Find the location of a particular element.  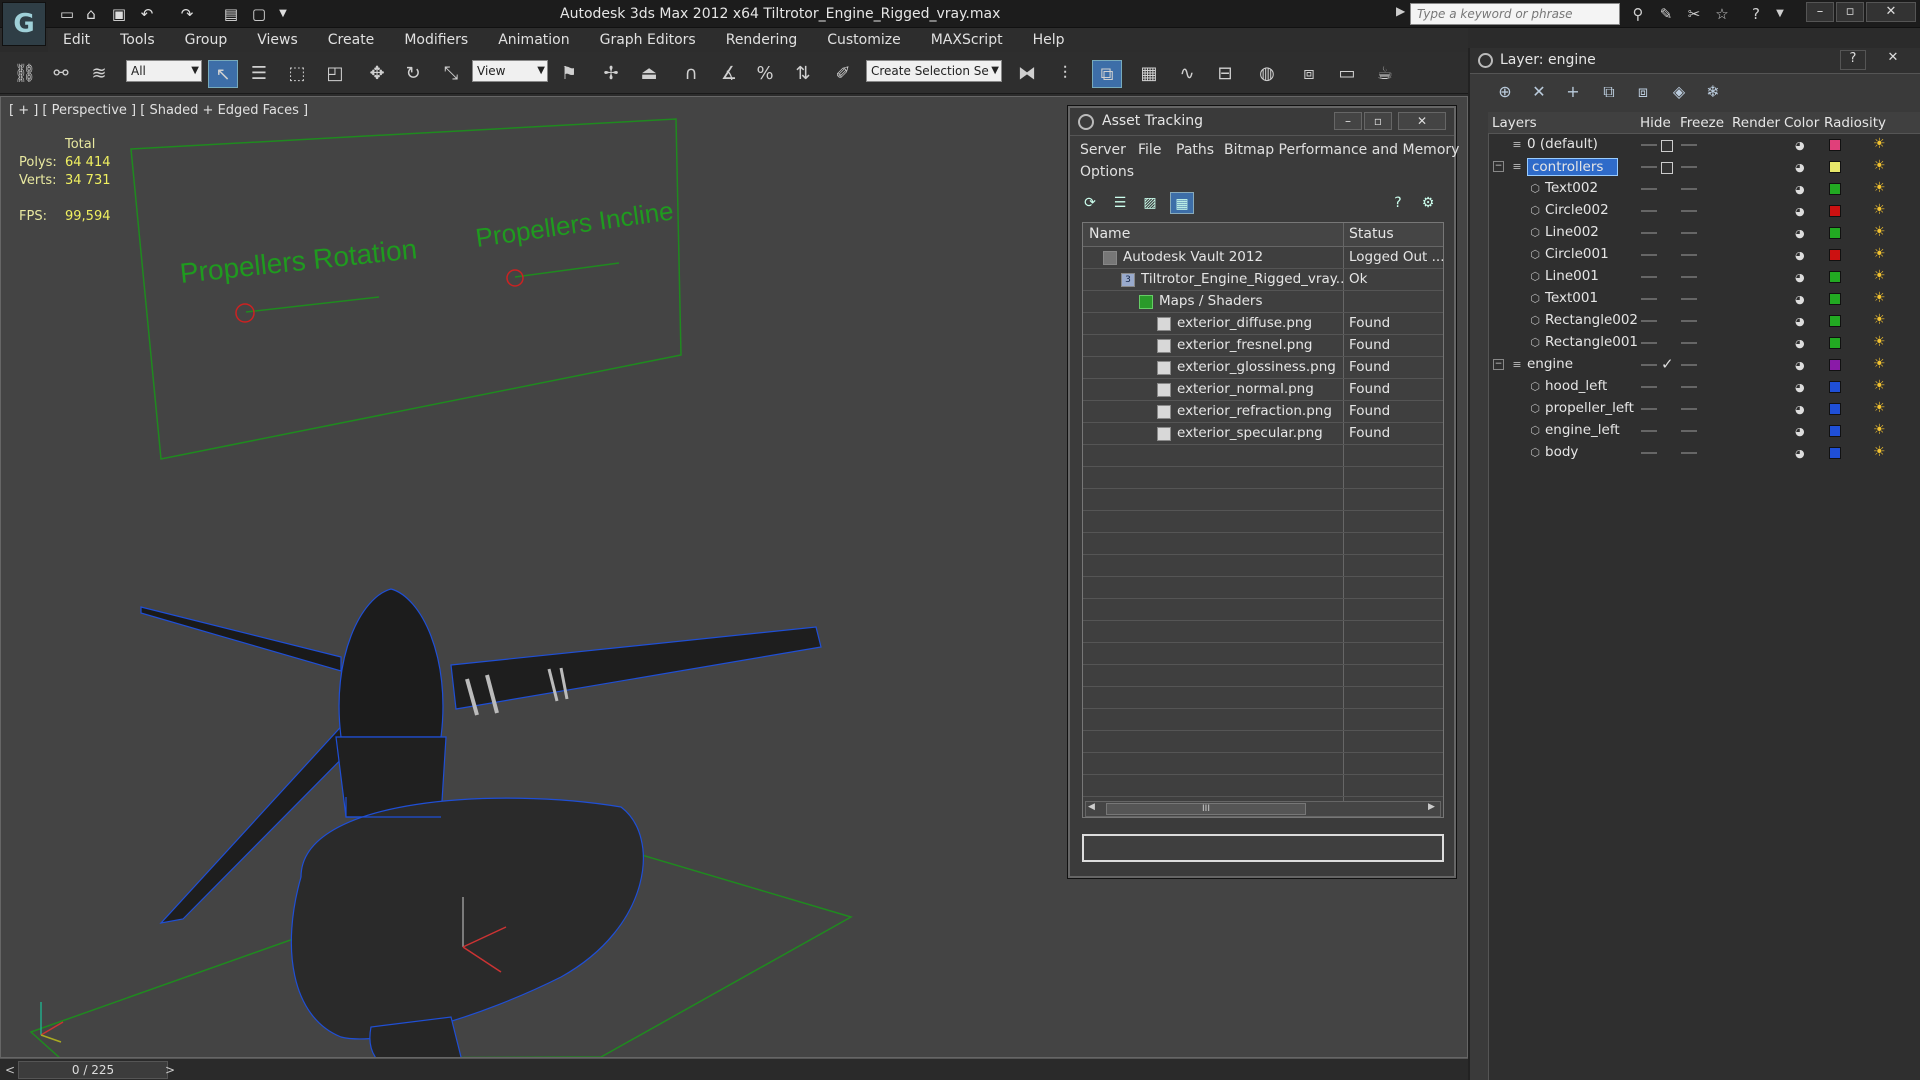

create-layer-icon: ⊕ is located at coordinates (1505, 92).